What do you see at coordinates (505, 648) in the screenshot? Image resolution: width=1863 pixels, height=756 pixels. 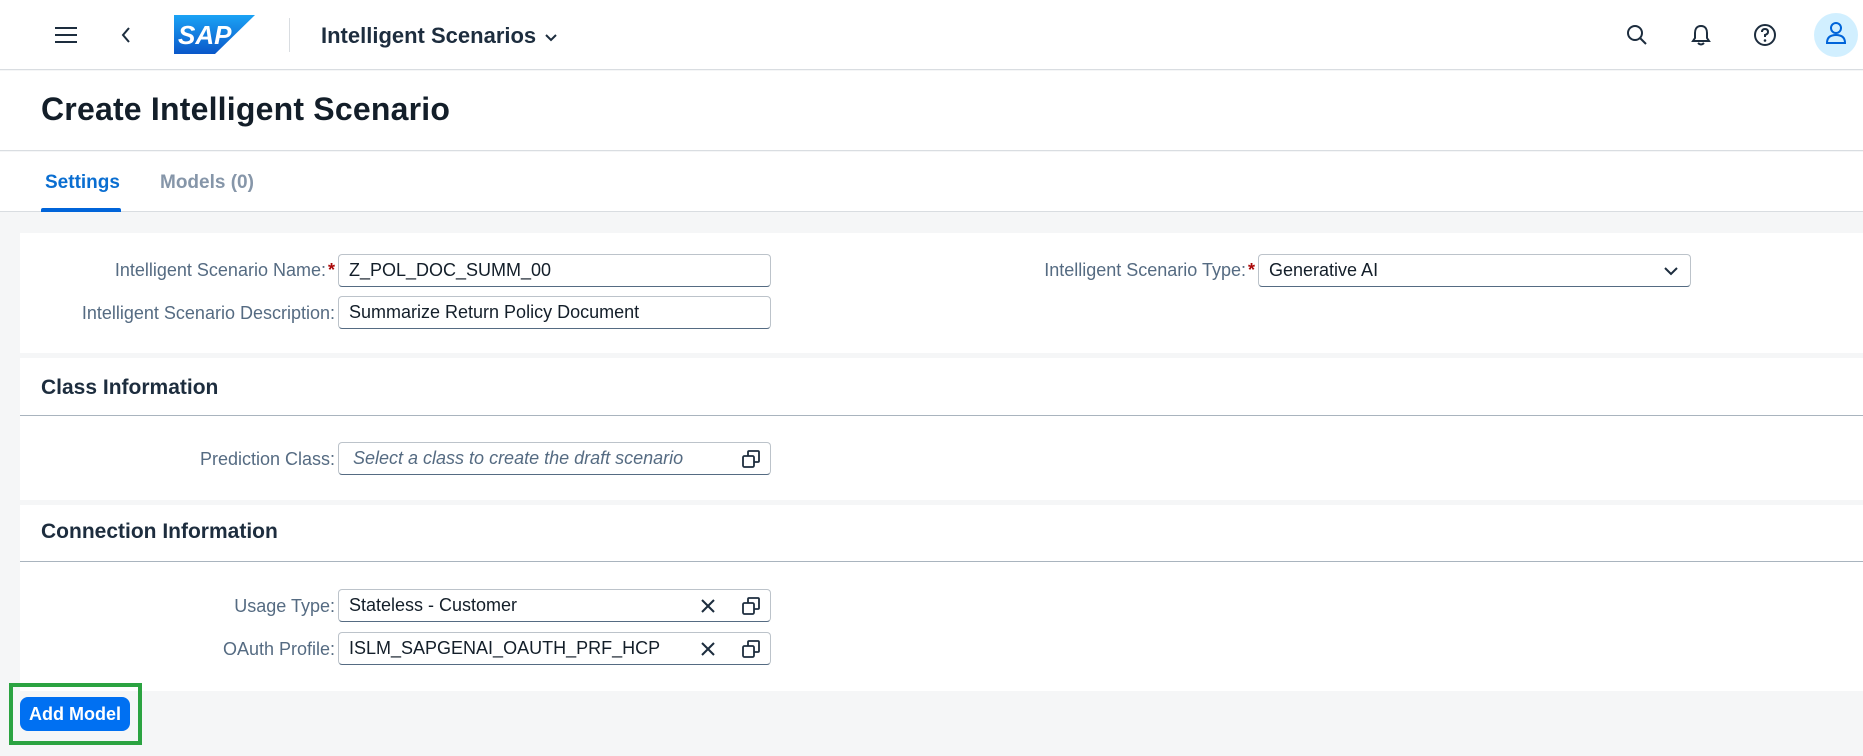 I see `oauth-profile-value: ISLM_SAPGENAI_OAUTH_PRF_HCP` at bounding box center [505, 648].